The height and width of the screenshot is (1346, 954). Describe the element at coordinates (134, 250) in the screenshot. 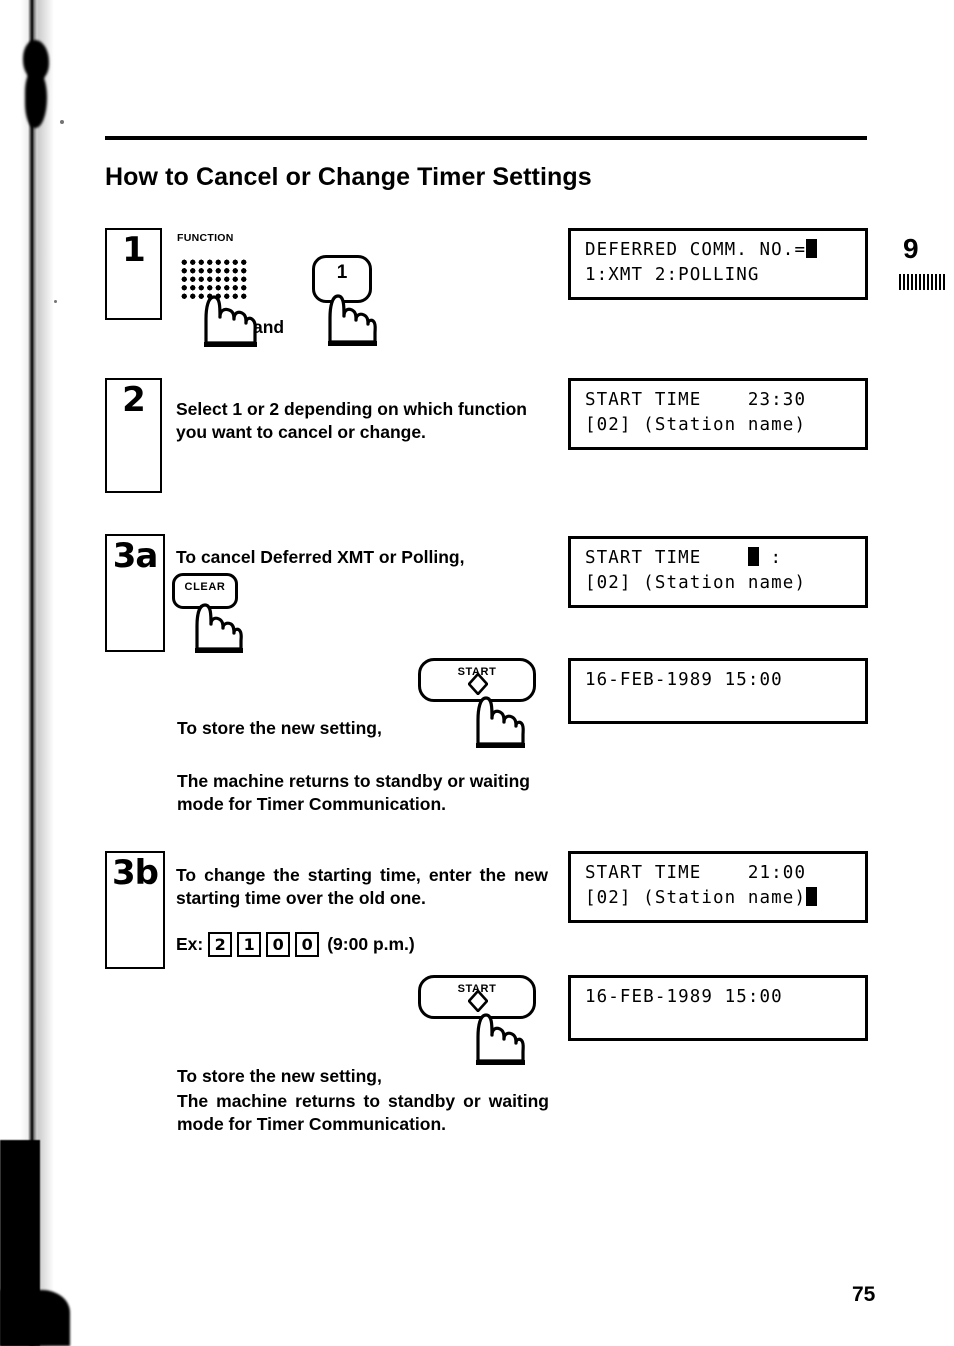

I see `step-number-label: 1` at that location.